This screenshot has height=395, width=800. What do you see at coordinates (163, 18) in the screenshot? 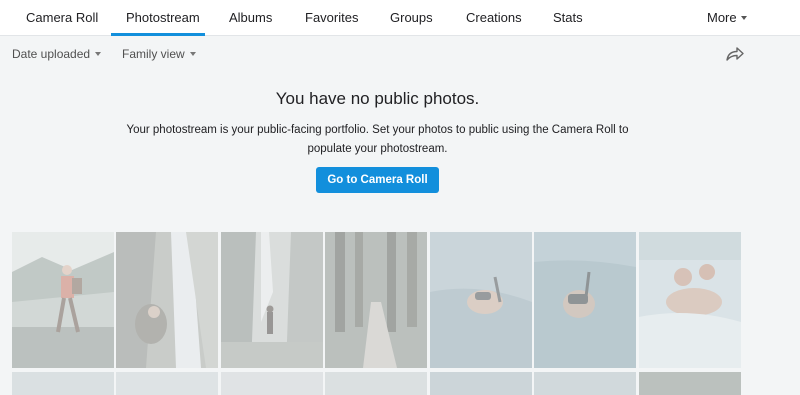
I see `tab-photostream: Photostream` at bounding box center [163, 18].